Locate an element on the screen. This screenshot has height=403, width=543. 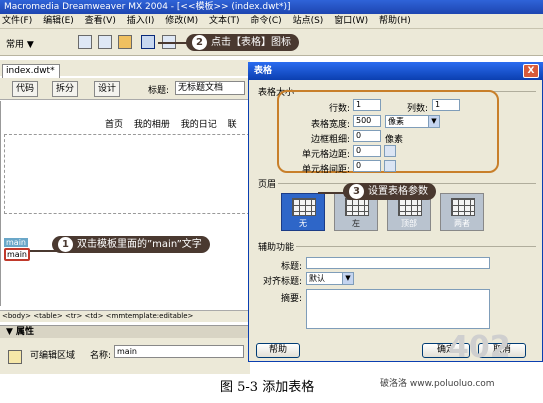
callout-1: 1 双击模板里面的”main”文字 is located at coordinates (131, 244).